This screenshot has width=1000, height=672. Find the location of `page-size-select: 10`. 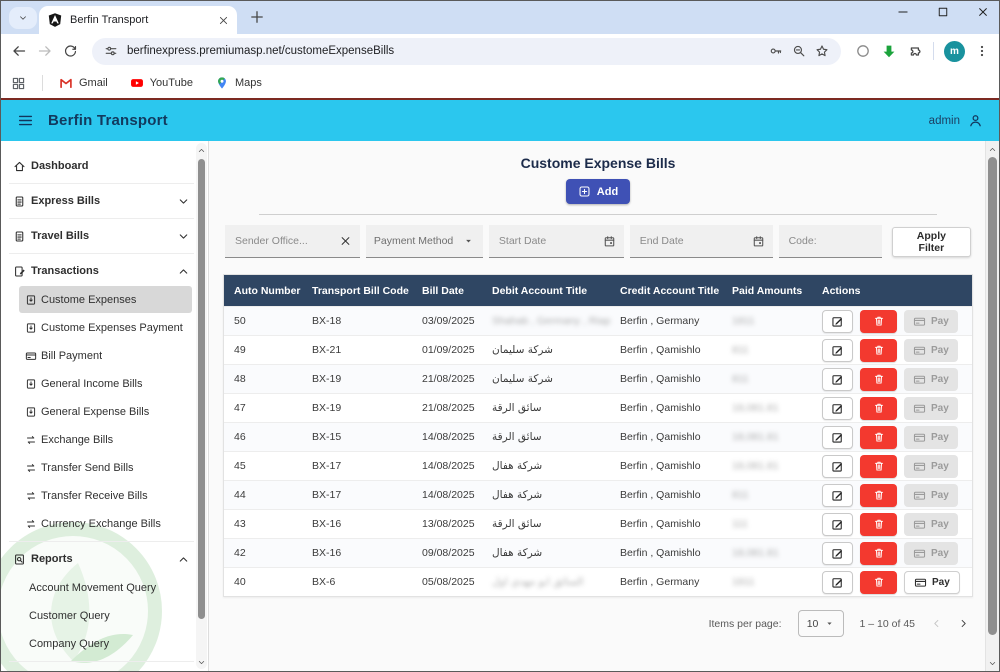

page-size-select: 10 is located at coordinates (820, 623).